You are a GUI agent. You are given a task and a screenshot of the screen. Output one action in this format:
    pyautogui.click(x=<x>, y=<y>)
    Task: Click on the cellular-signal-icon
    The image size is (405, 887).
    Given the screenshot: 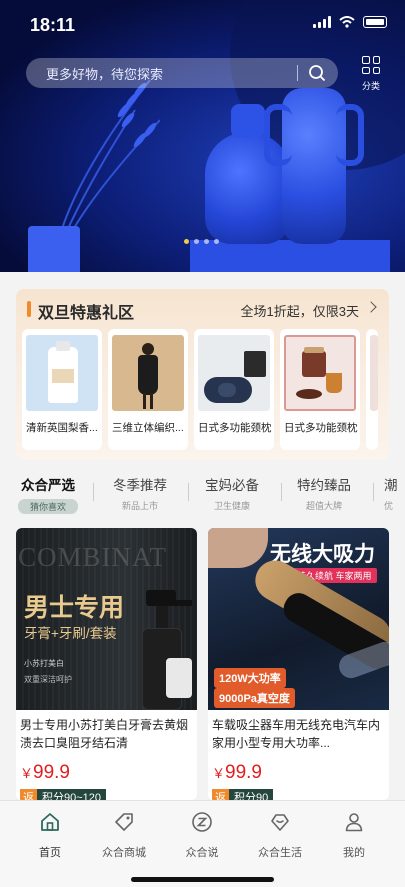 What is the action you would take?
    pyautogui.click(x=322, y=22)
    